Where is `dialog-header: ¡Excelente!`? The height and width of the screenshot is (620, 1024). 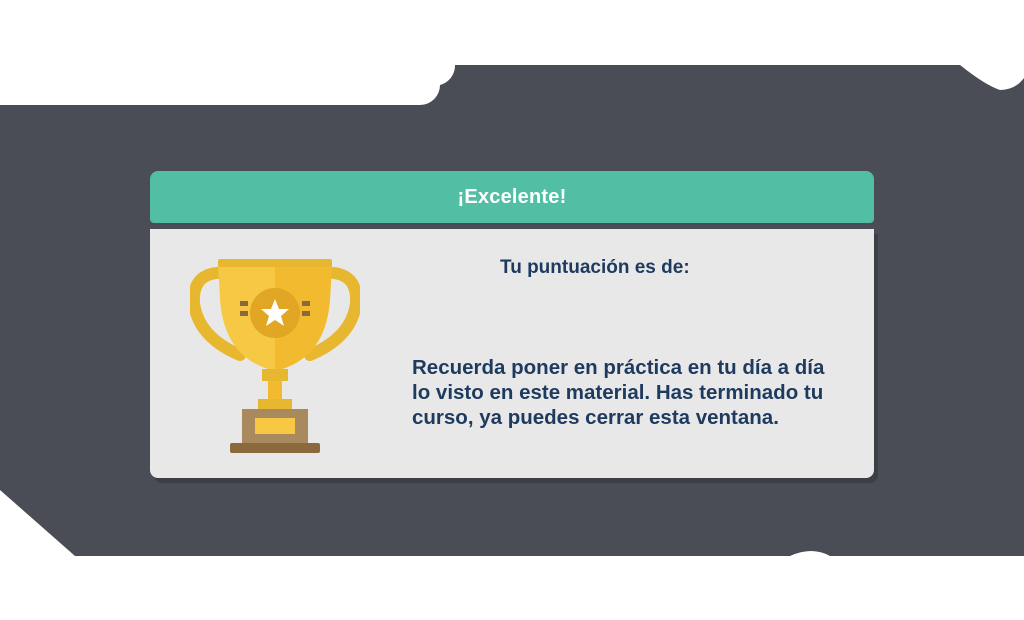
dialog-header: ¡Excelente! is located at coordinates (512, 197).